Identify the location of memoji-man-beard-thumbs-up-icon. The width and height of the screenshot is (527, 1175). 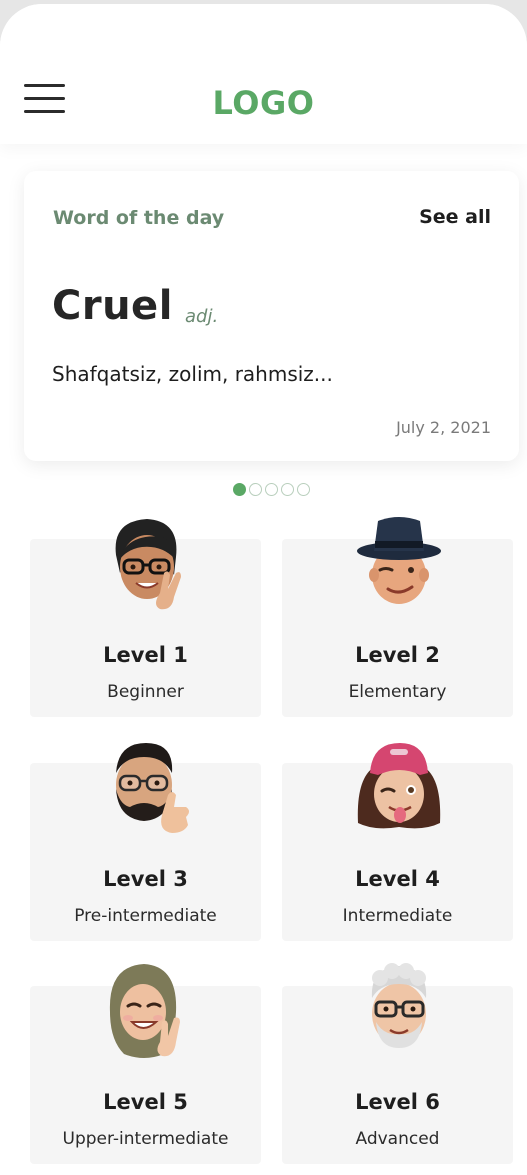
(152, 788).